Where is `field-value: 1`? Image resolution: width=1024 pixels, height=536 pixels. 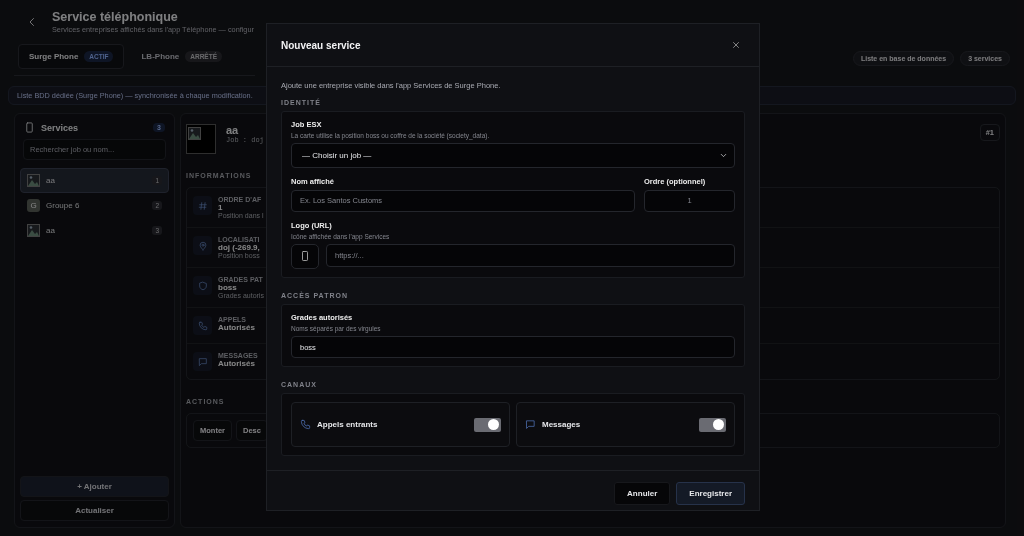
field-value: 1 is located at coordinates (221, 207).